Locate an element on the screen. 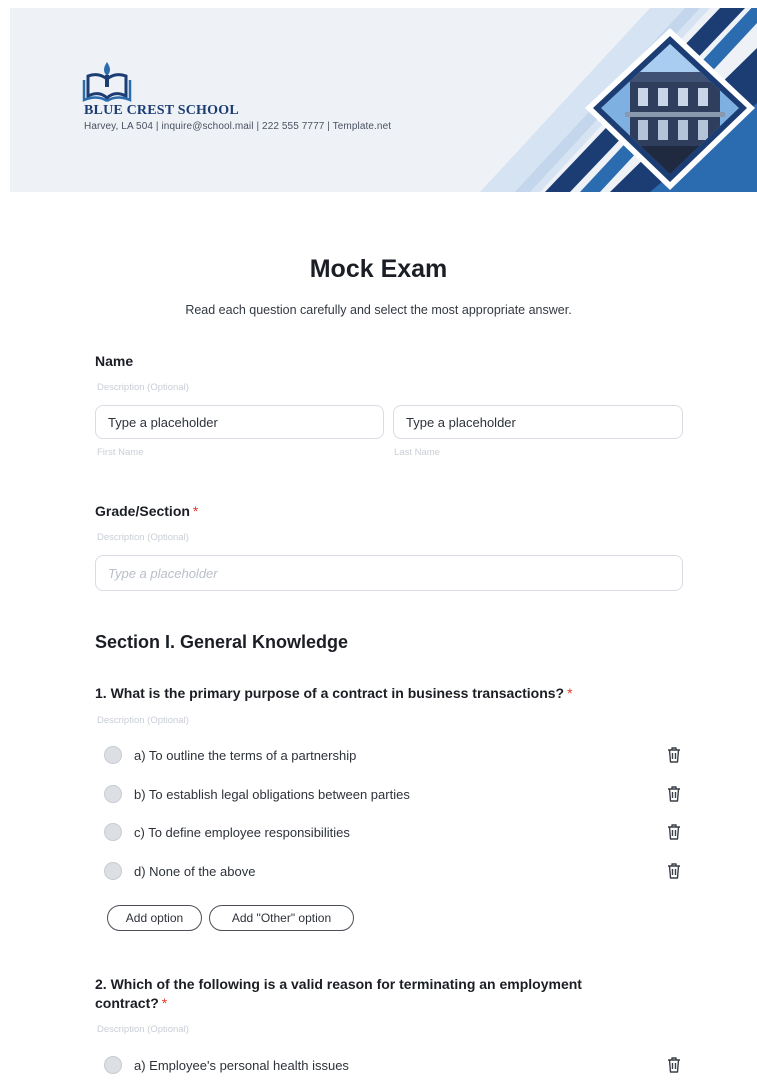 The image size is (757, 1088). grade-section-input: Type a placeholder is located at coordinates (389, 573).